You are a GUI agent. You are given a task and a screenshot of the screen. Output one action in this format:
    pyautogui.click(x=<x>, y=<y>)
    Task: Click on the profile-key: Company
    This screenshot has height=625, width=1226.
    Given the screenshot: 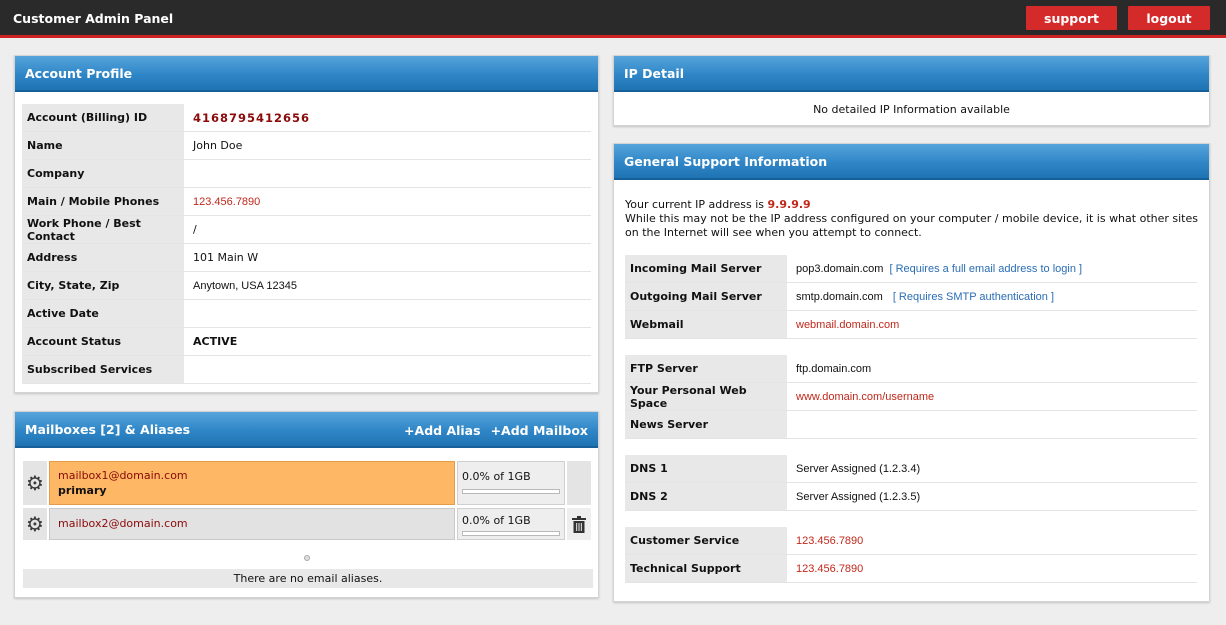 What is the action you would take?
    pyautogui.click(x=103, y=173)
    